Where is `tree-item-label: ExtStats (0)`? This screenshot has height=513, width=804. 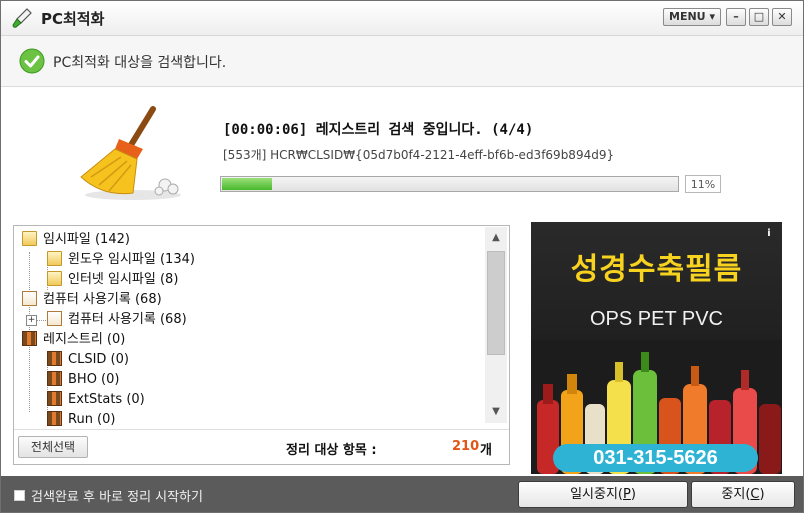 tree-item-label: ExtStats (0) is located at coordinates (106, 399).